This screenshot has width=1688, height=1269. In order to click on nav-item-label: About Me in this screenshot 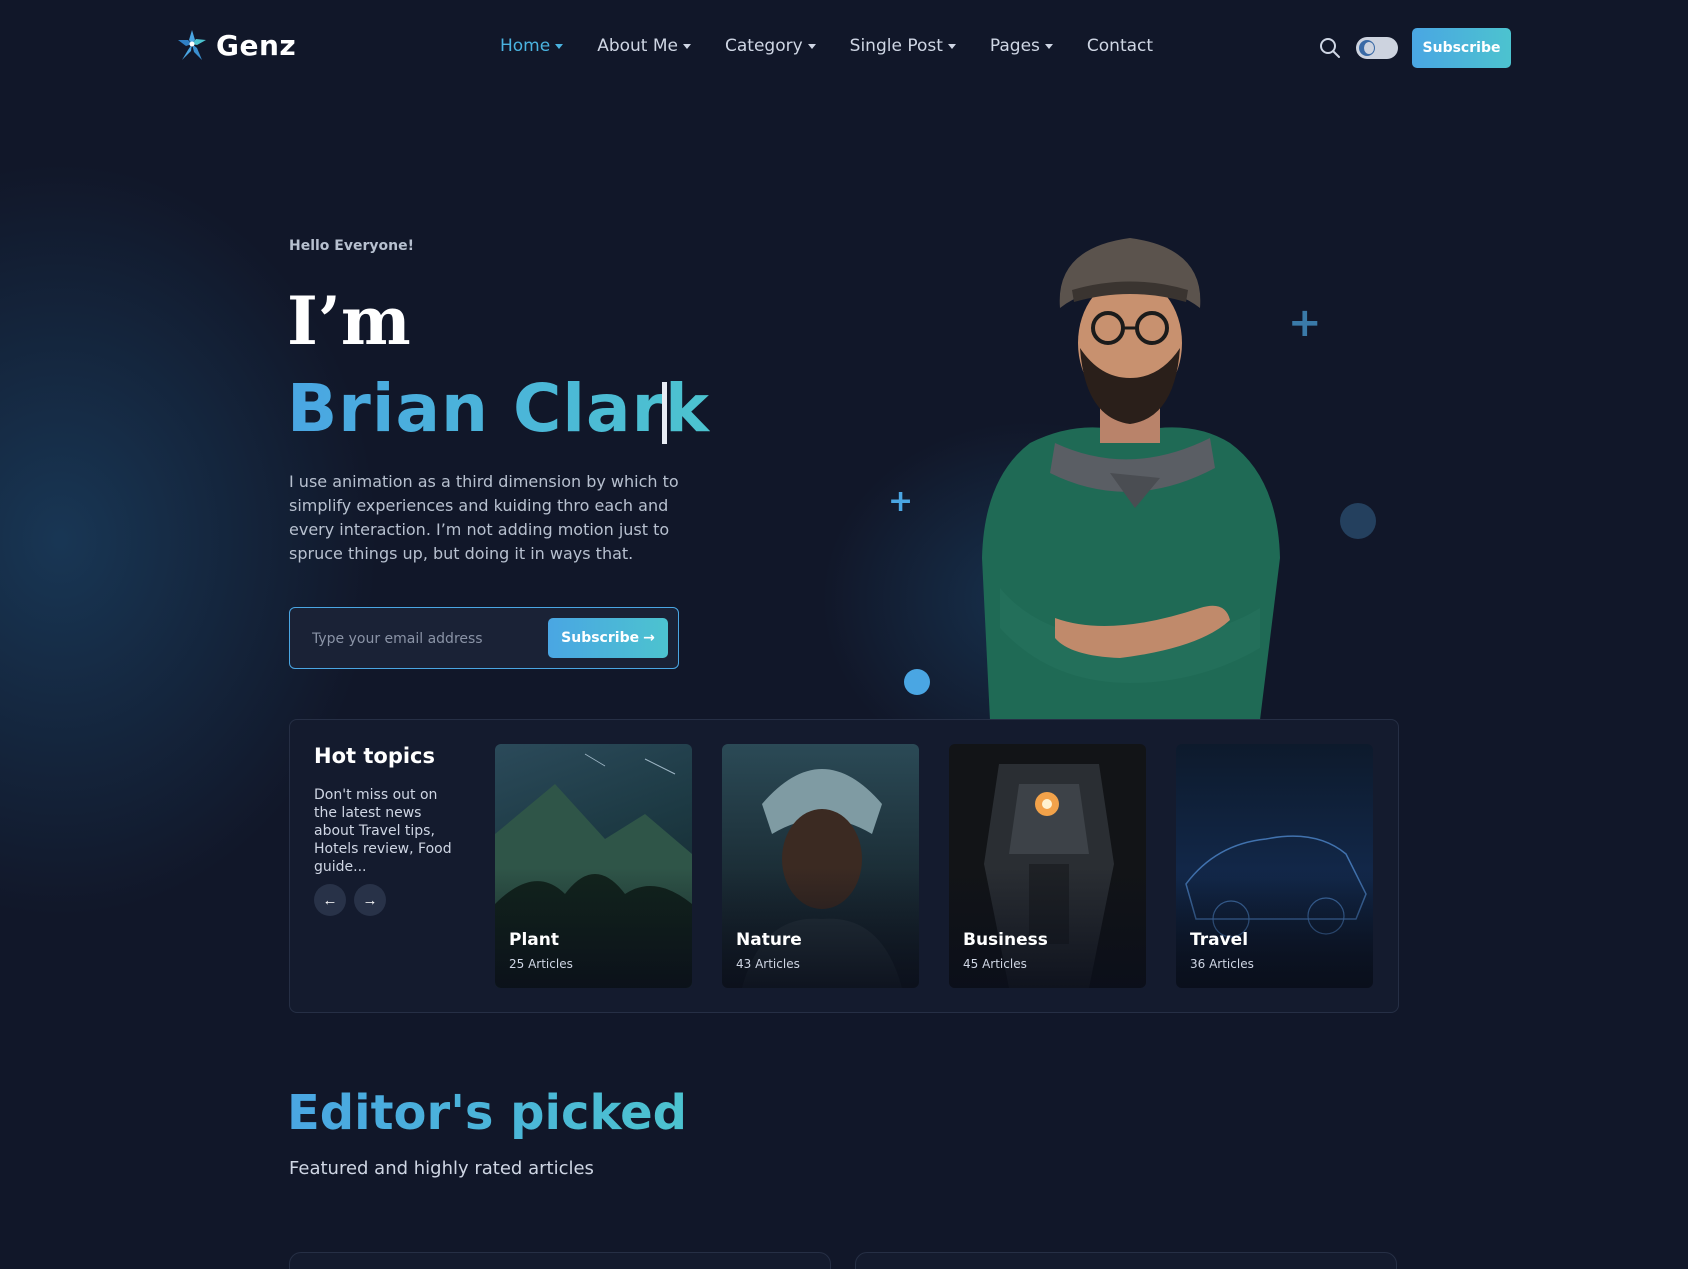, I will do `click(637, 46)`.